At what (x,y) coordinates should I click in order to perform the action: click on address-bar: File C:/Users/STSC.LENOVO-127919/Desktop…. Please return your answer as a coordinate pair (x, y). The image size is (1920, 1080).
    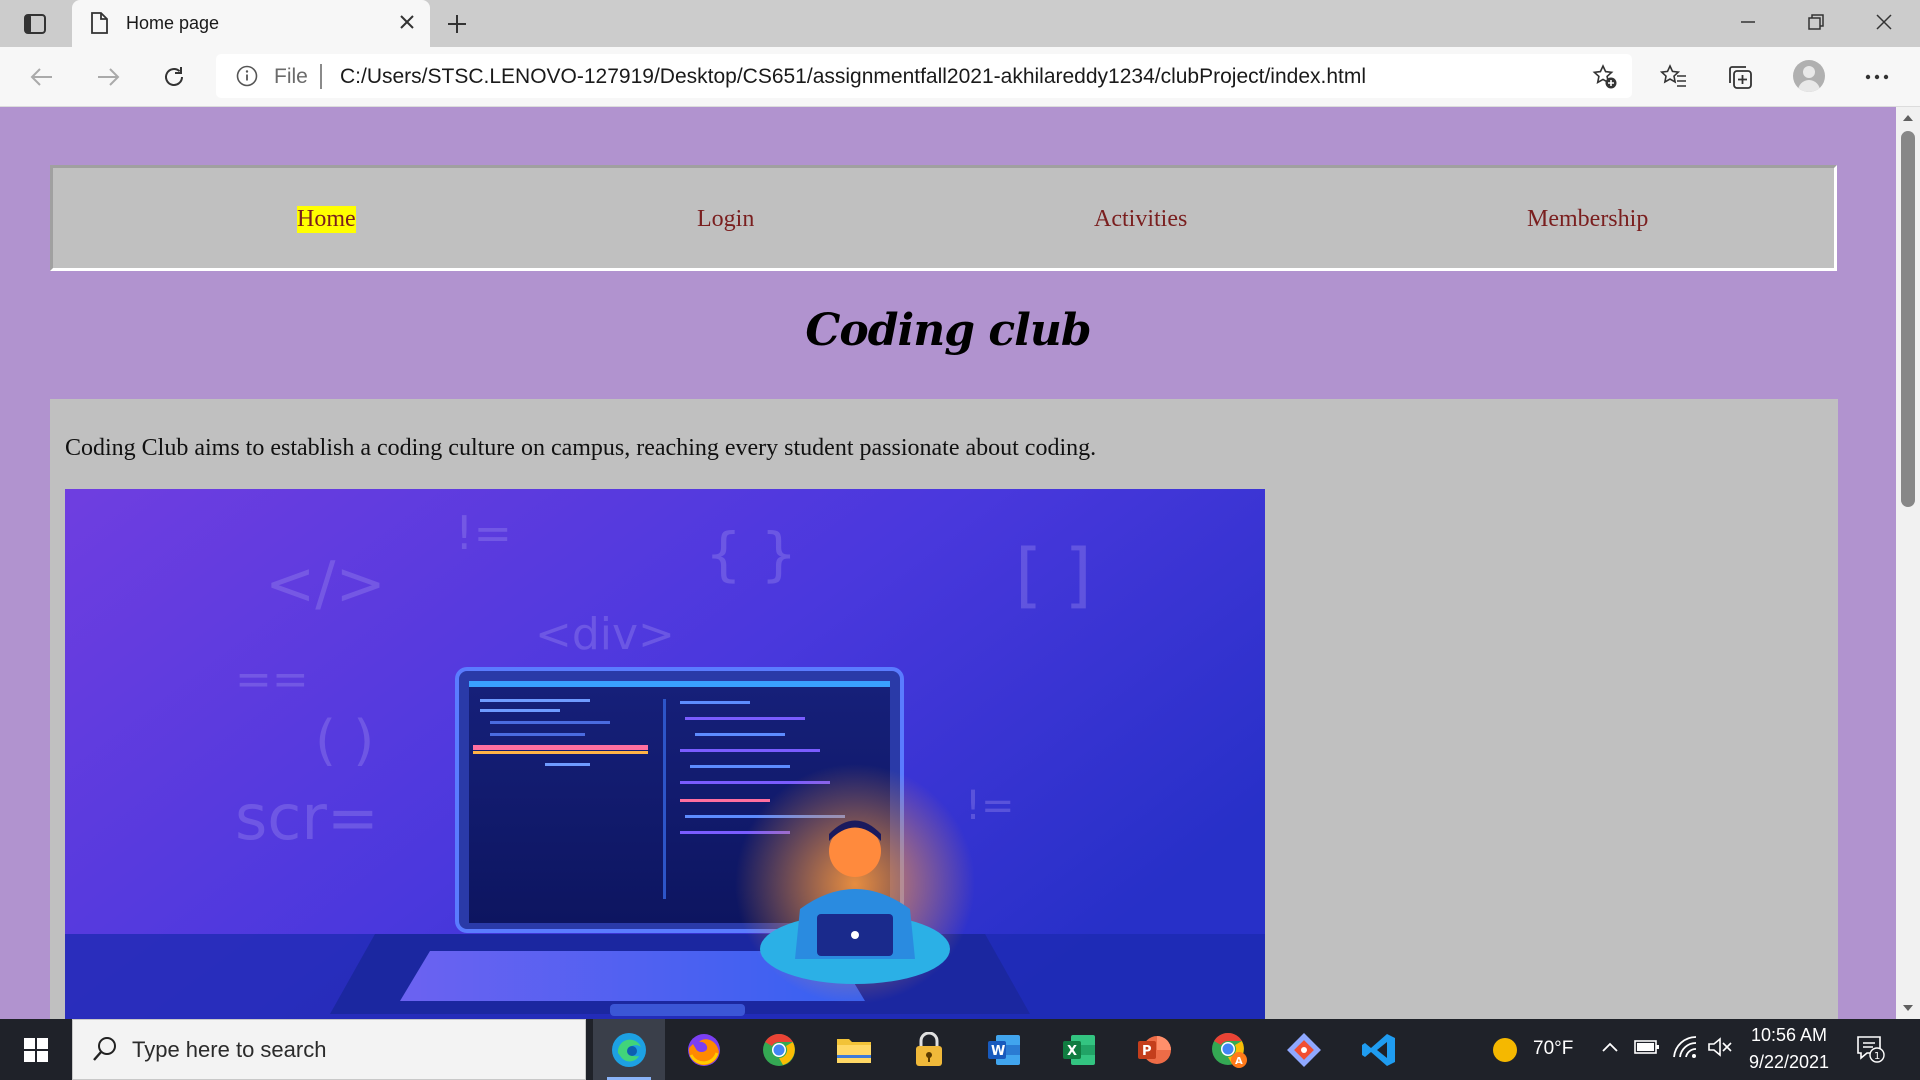
    Looking at the image, I should click on (924, 76).